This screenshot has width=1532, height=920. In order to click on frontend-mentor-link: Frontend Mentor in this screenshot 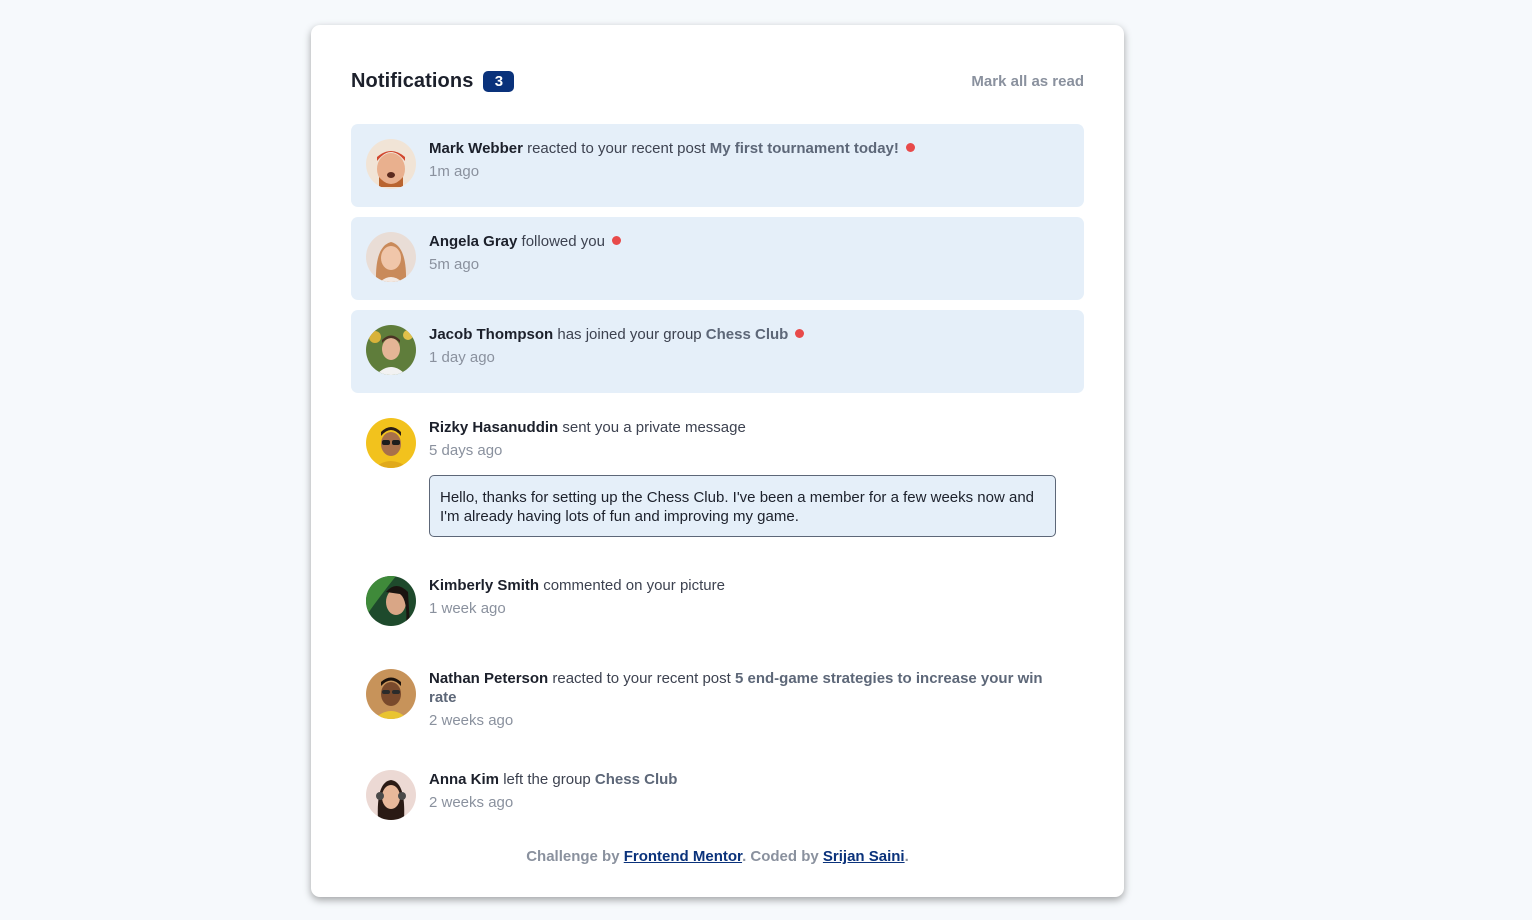, I will do `click(683, 856)`.